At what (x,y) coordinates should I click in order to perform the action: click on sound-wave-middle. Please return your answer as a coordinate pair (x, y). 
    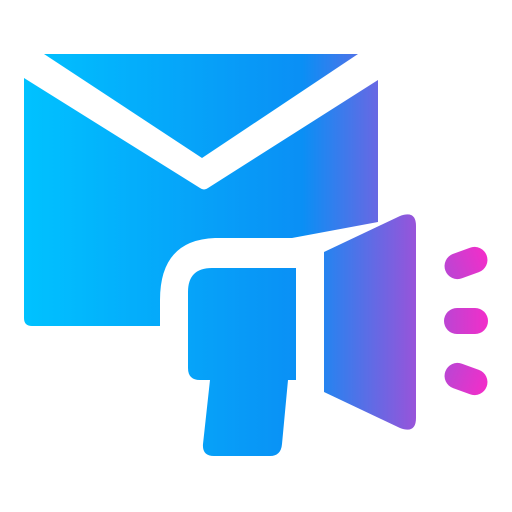
    Looking at the image, I should click on (466, 321).